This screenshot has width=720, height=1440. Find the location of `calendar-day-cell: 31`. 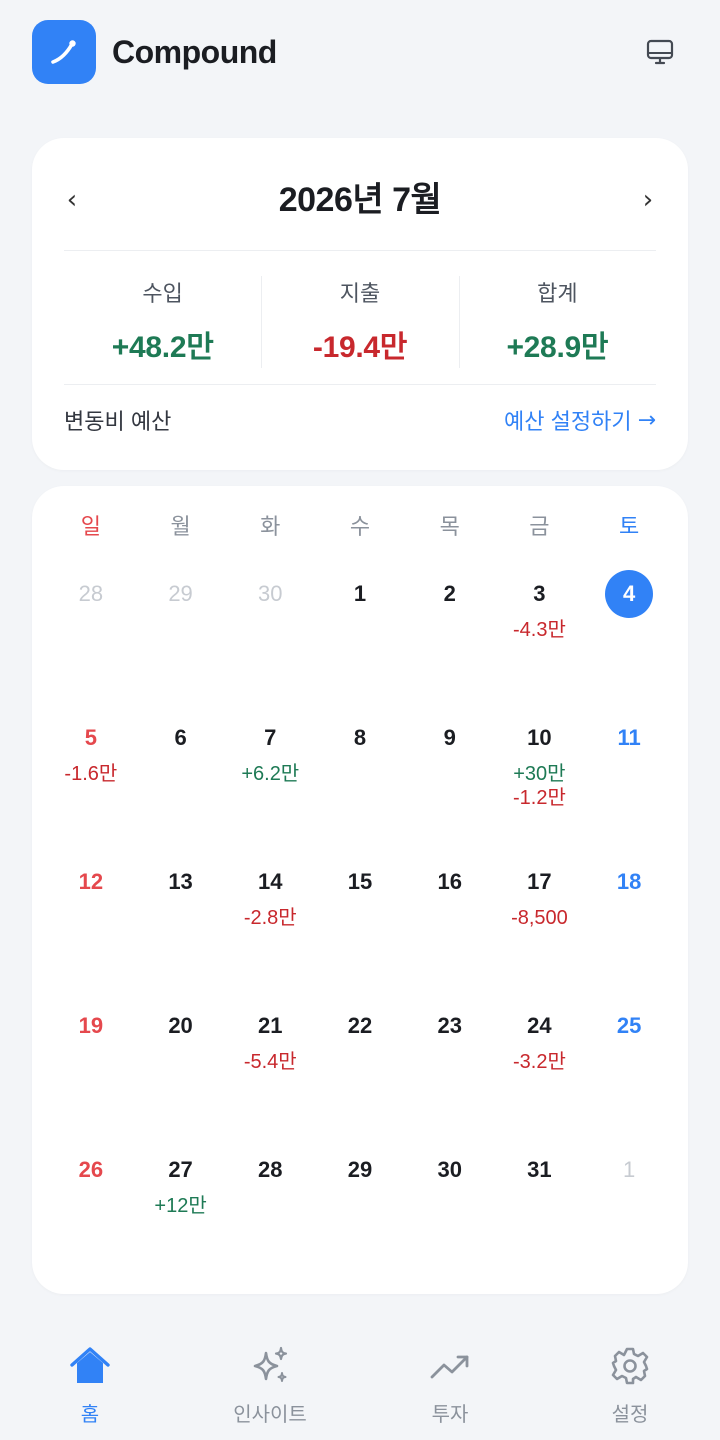

calendar-day-cell: 31 is located at coordinates (540, 1218).